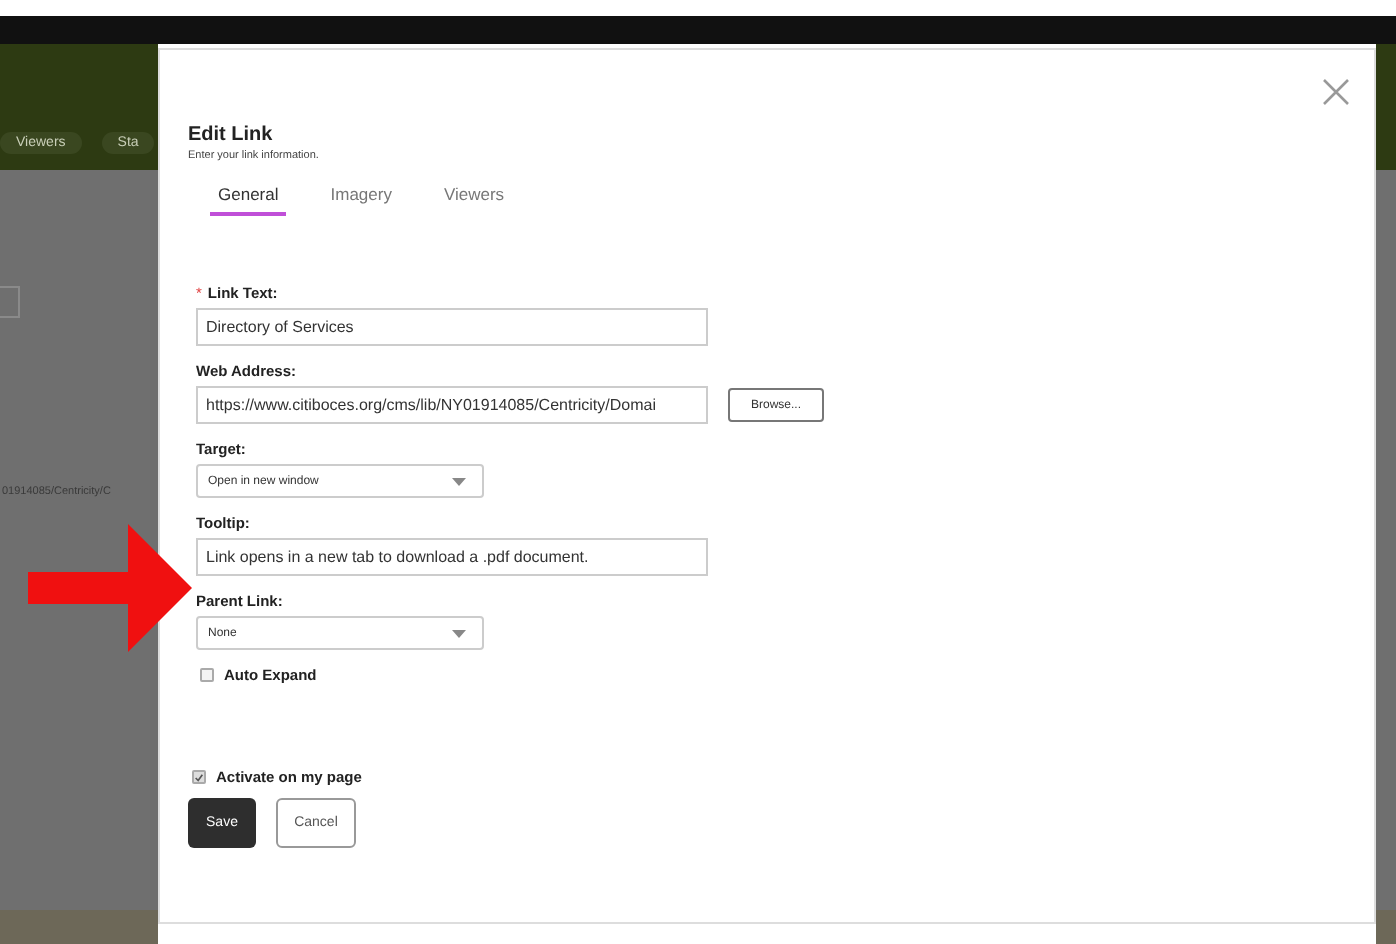 Image resolution: width=1396 pixels, height=944 pixels. What do you see at coordinates (452, 557) in the screenshot?
I see `input-field: Link opens in a new tab to download a .pdf document.` at bounding box center [452, 557].